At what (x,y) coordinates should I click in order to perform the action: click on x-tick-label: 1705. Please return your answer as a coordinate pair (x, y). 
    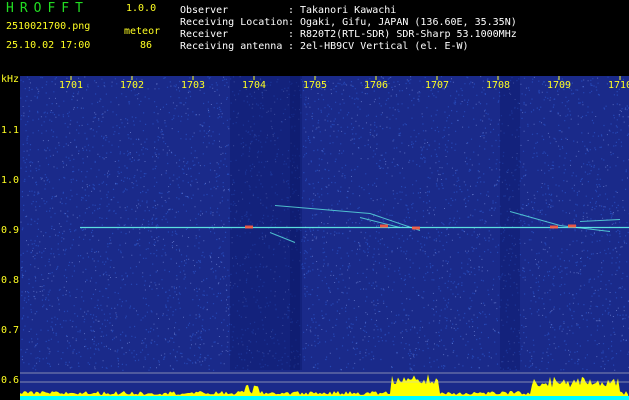
    Looking at the image, I should click on (315, 85).